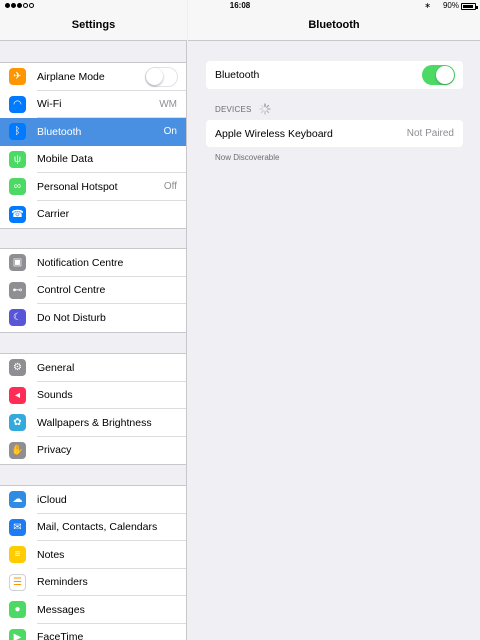  What do you see at coordinates (334, 75) in the screenshot?
I see `bluetooth-toggle-row: Bluetooth` at bounding box center [334, 75].